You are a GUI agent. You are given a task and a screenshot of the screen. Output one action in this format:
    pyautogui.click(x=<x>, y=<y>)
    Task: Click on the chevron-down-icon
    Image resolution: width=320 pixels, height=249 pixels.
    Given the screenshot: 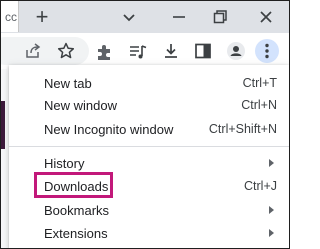 What is the action you would take?
    pyautogui.click(x=129, y=17)
    